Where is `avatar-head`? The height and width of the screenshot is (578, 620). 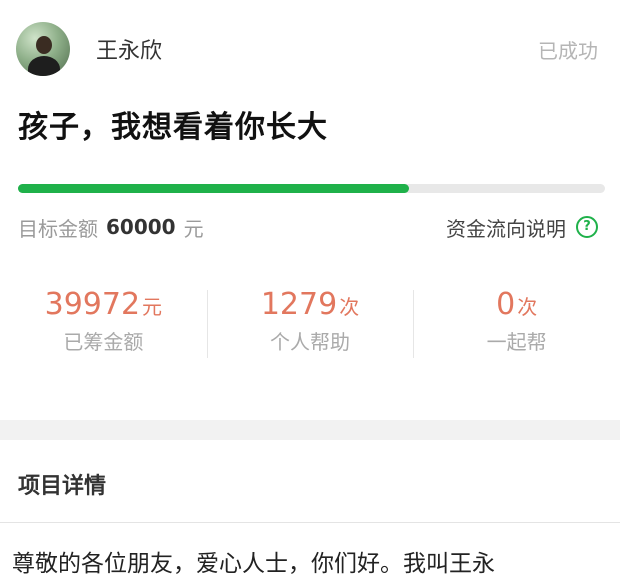 avatar-head is located at coordinates (44, 45).